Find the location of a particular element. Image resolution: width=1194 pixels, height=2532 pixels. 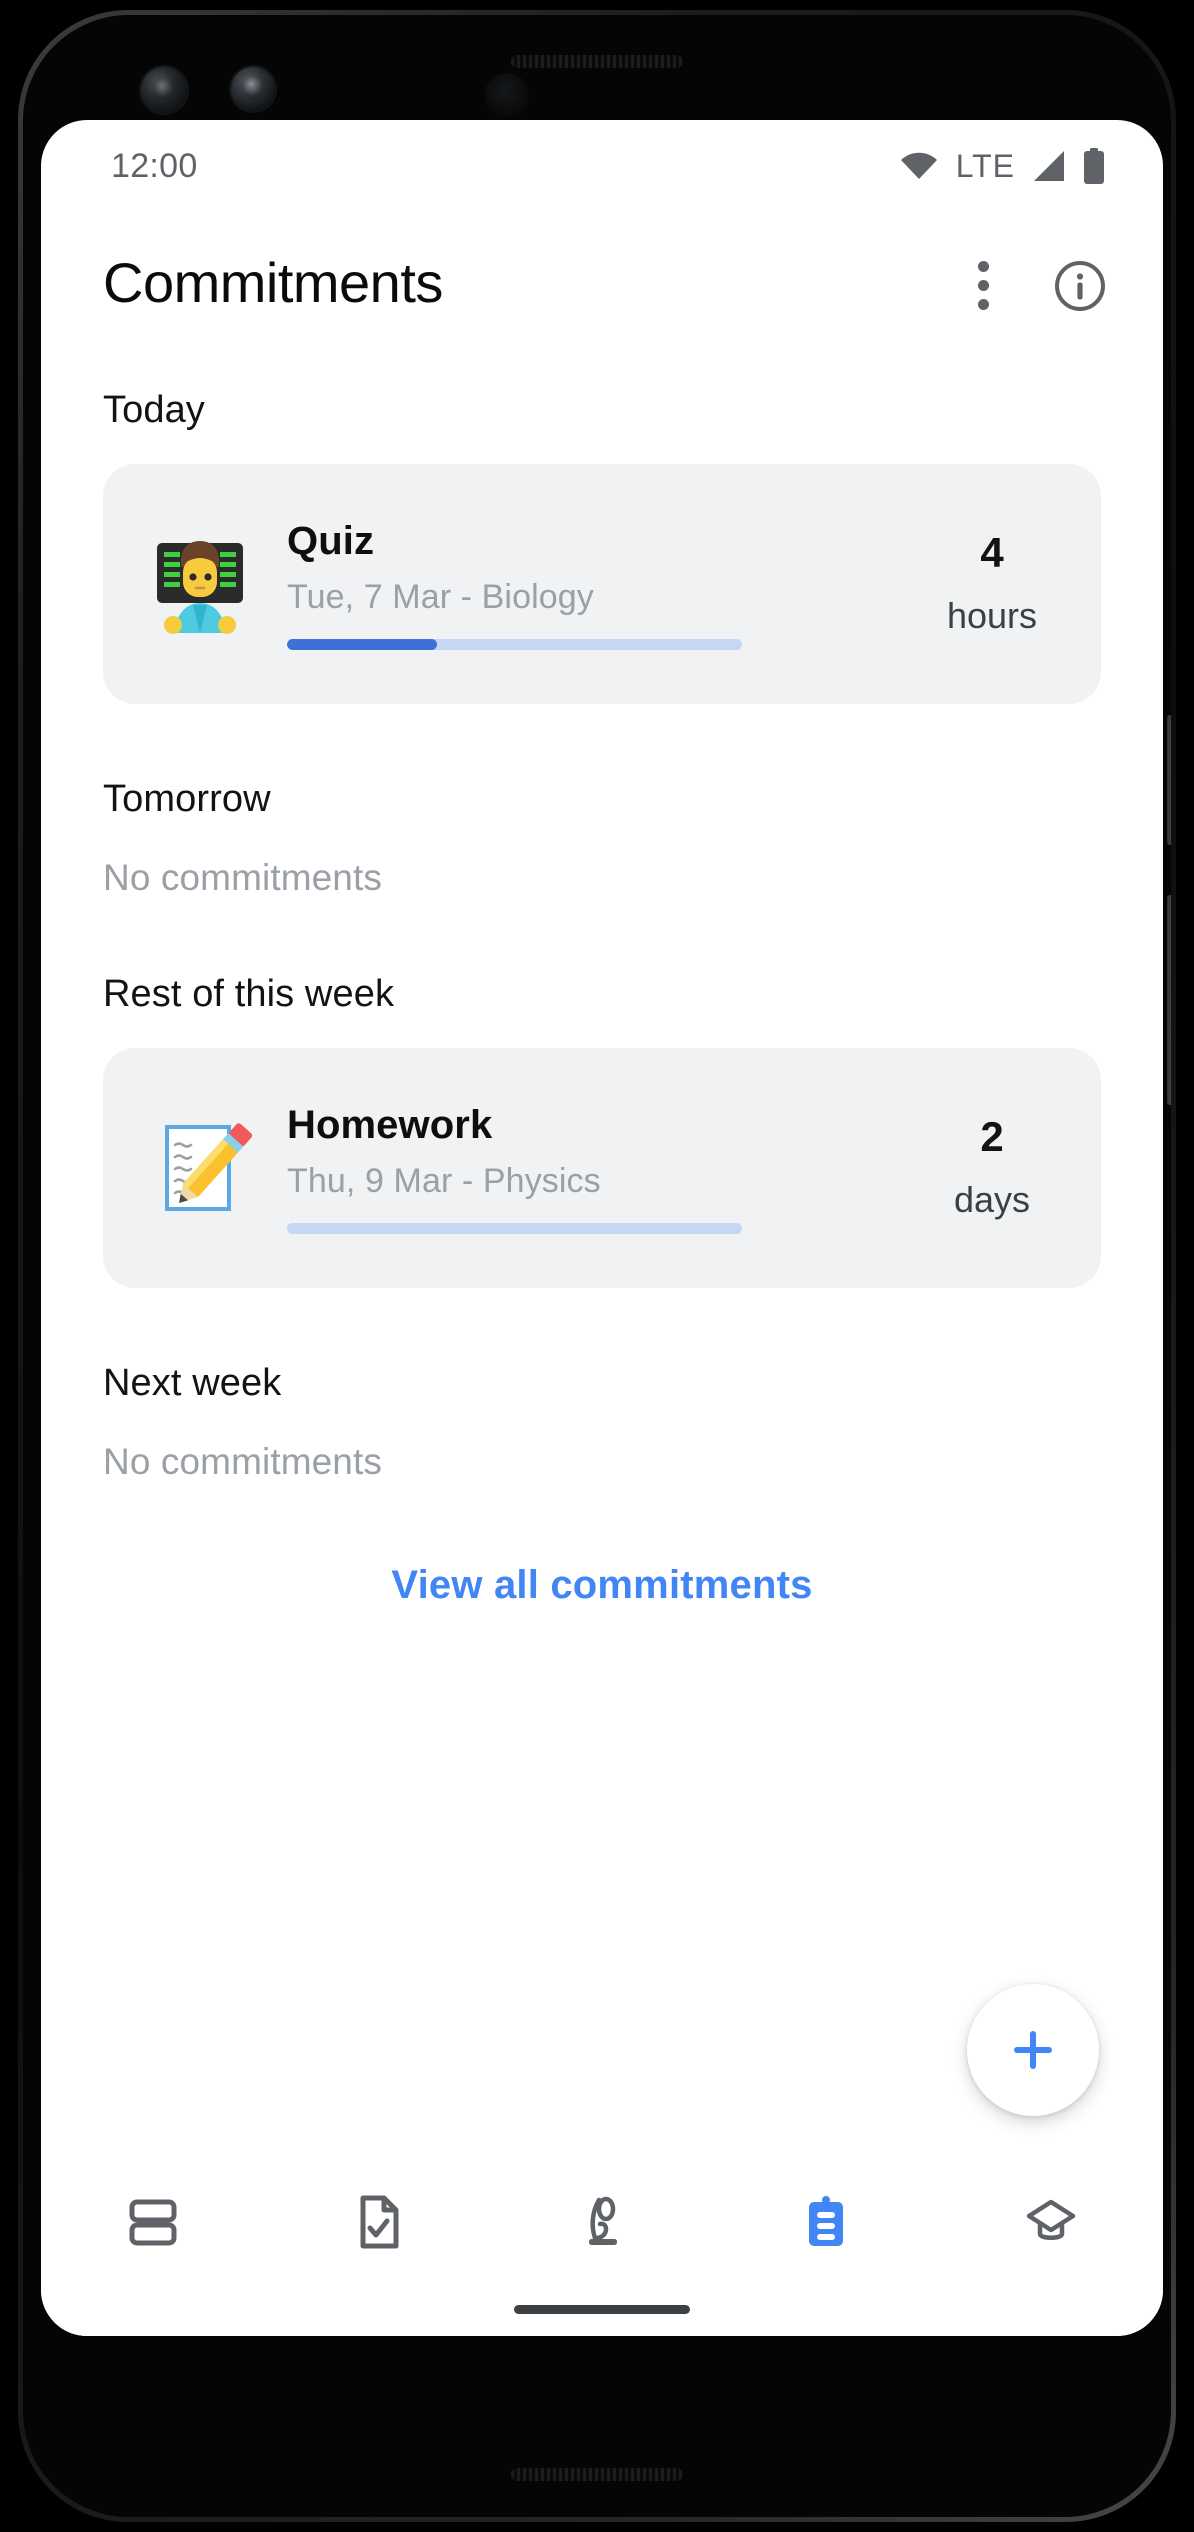

app-bar-actions is located at coordinates (1033, 283).